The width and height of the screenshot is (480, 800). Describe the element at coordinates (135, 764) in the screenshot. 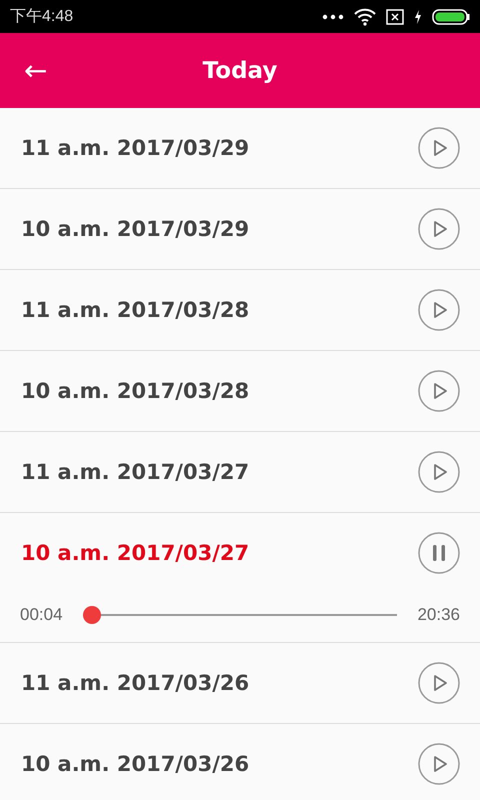

I see `recording-title: 10 a.m. 2017/03/26` at that location.